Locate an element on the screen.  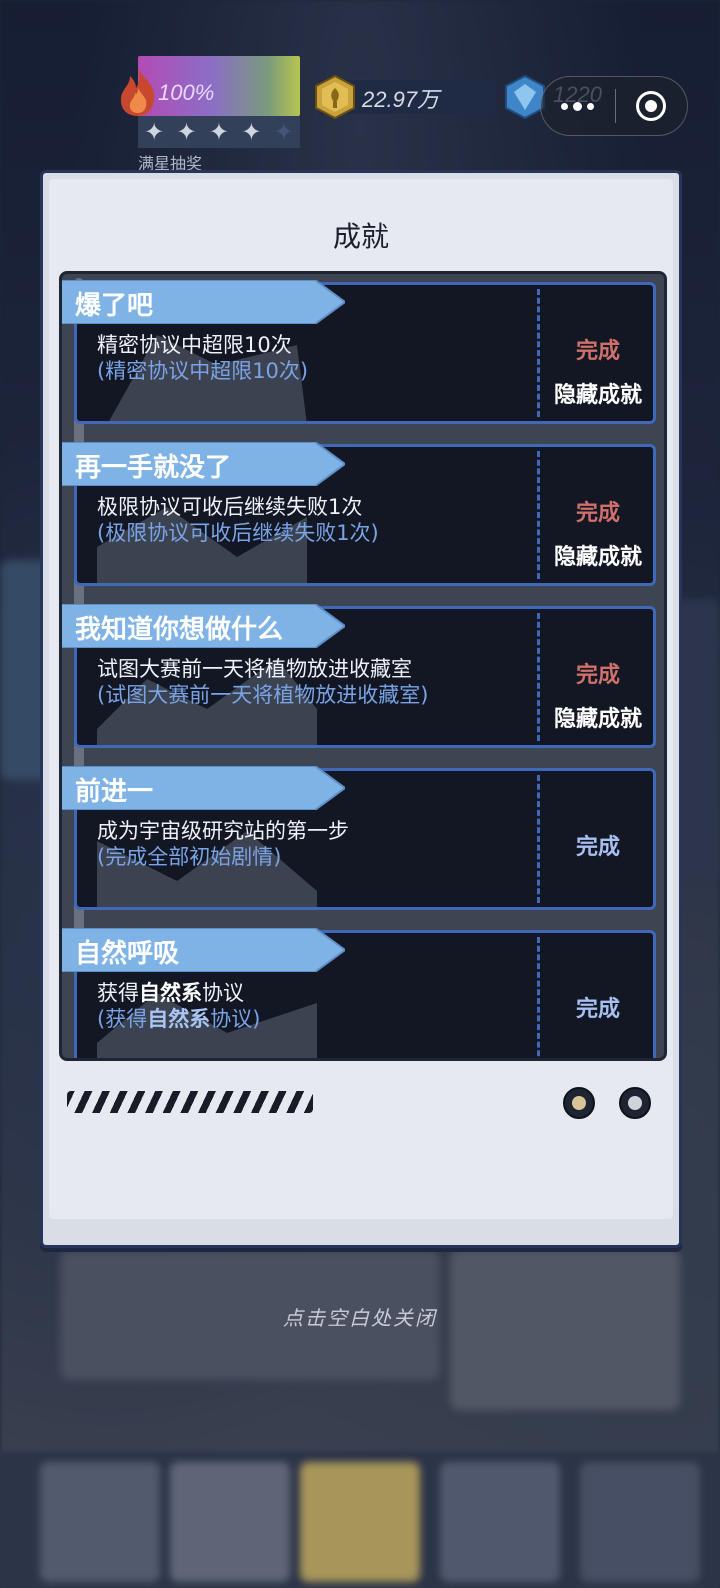
achievement-title: 我知道你想做什么 is located at coordinates (179, 630).